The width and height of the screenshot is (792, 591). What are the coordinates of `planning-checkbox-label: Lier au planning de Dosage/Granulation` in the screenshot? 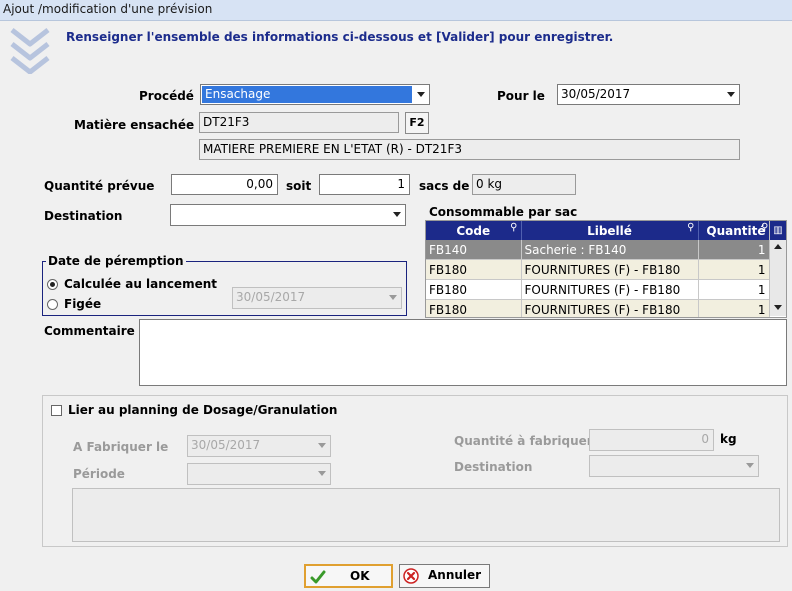 It's located at (202, 410).